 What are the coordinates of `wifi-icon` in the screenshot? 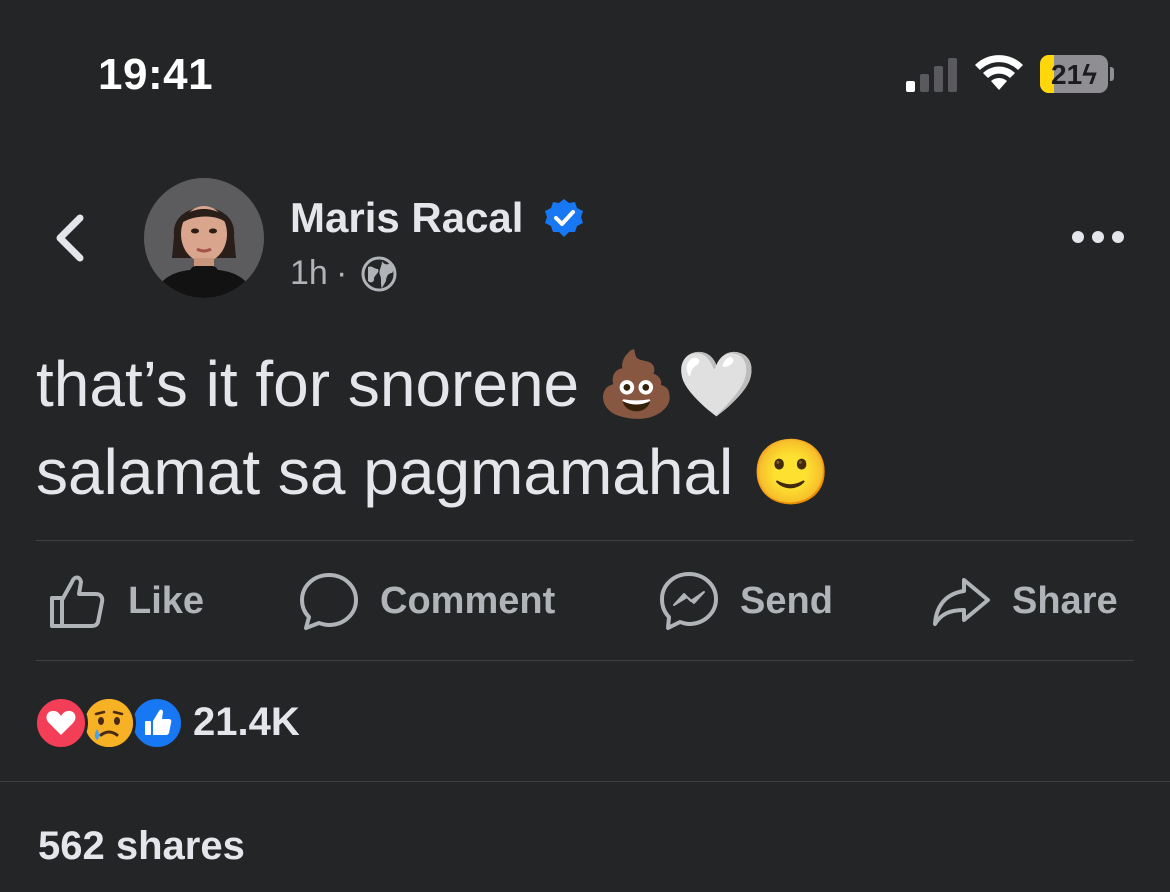 It's located at (999, 72).